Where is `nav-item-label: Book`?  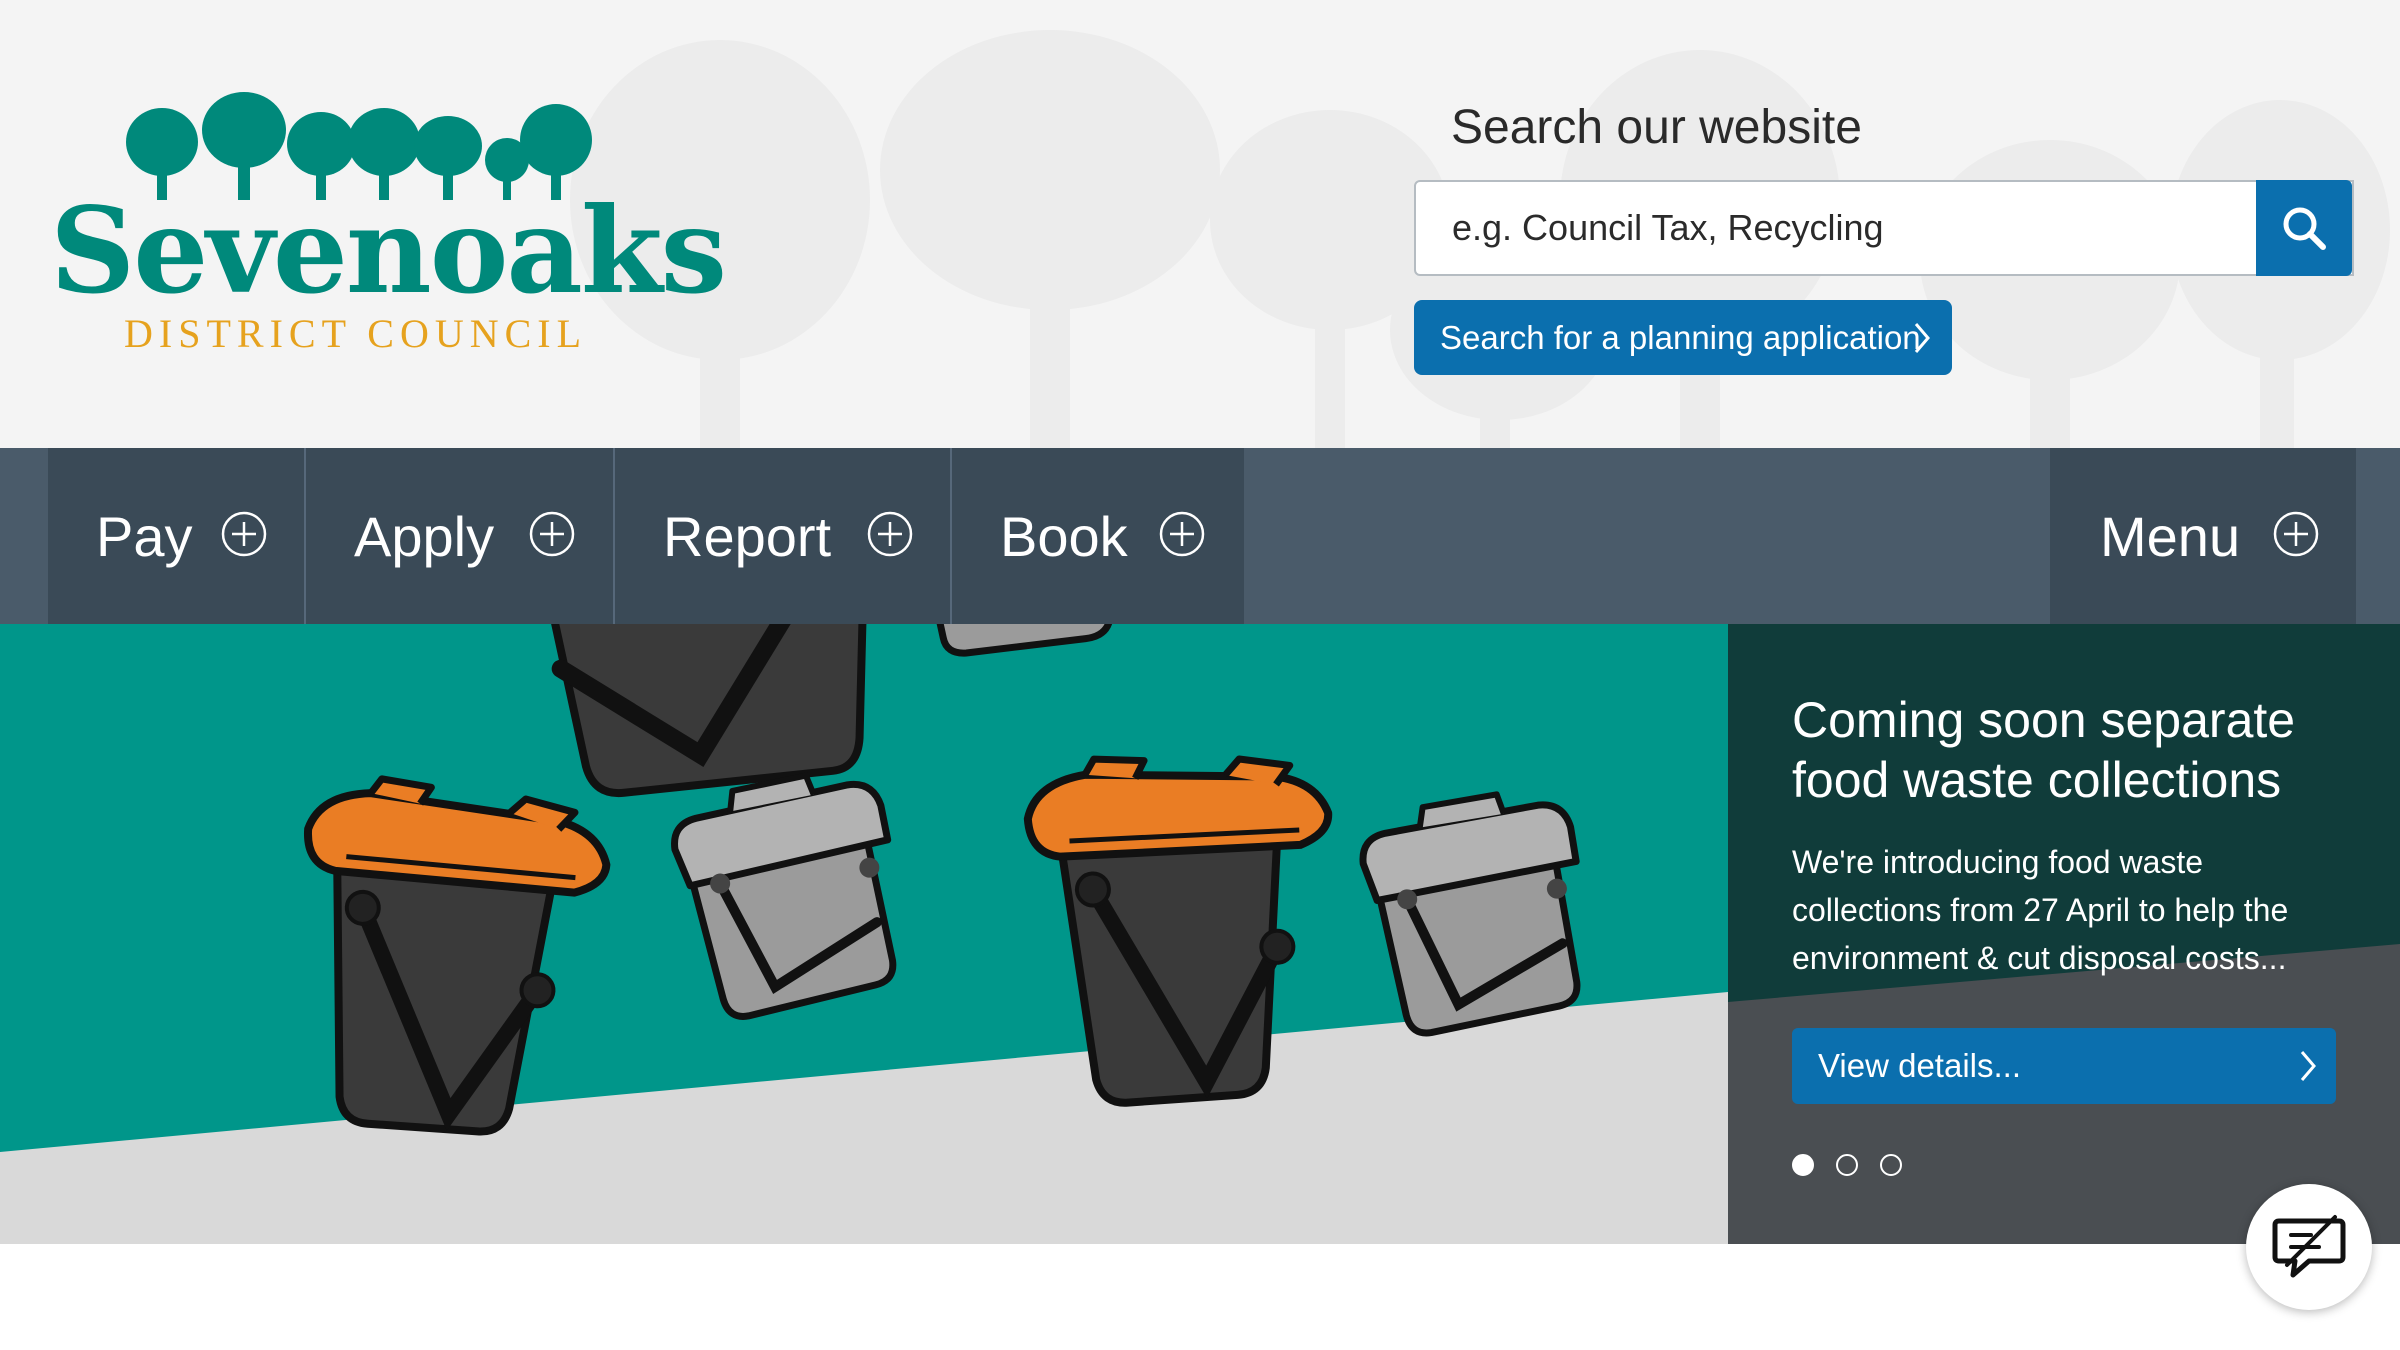
nav-item-label: Book is located at coordinates (1064, 536).